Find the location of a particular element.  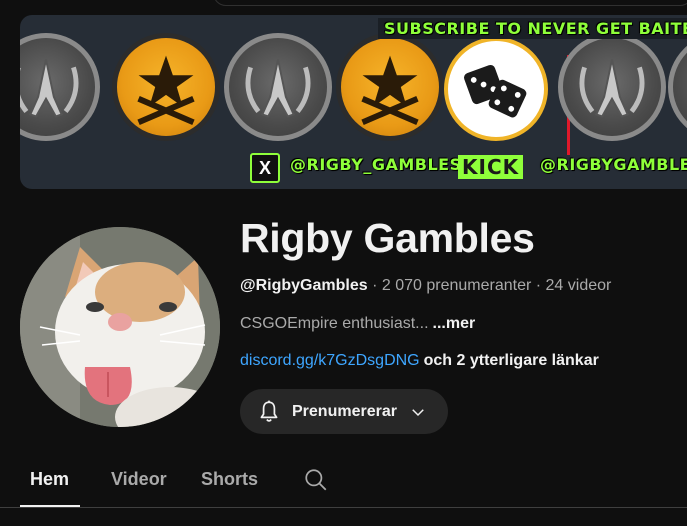

subscriber-count: 2 070 prenumeranter is located at coordinates (456, 285).